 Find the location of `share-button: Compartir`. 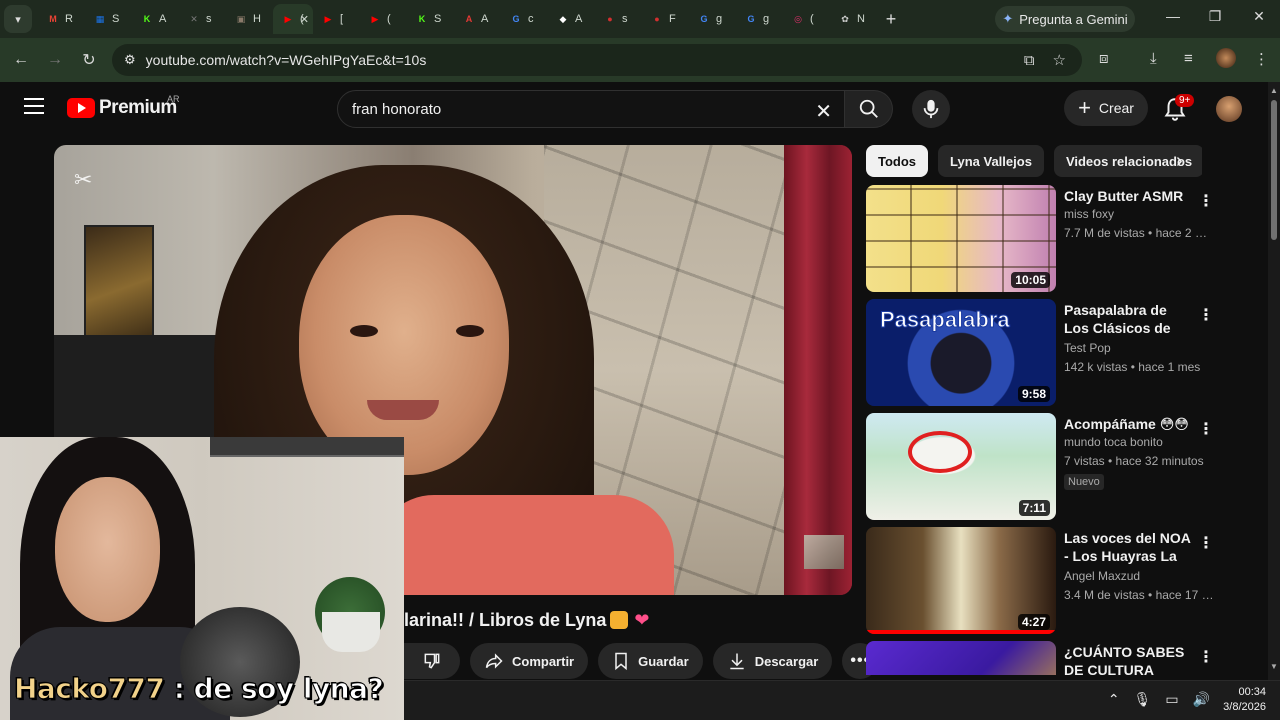

share-button: Compartir is located at coordinates (529, 661).